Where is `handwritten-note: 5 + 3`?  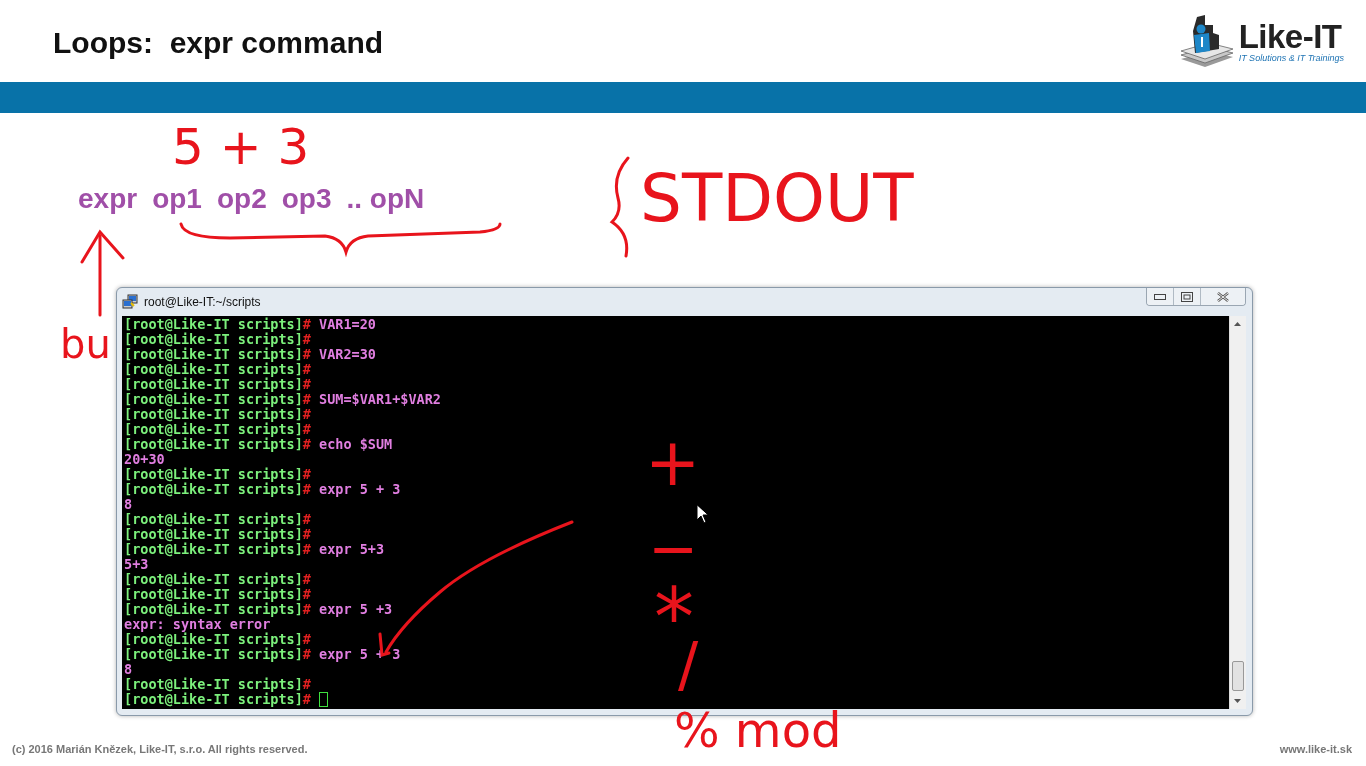
handwritten-note: 5 + 3 is located at coordinates (241, 148).